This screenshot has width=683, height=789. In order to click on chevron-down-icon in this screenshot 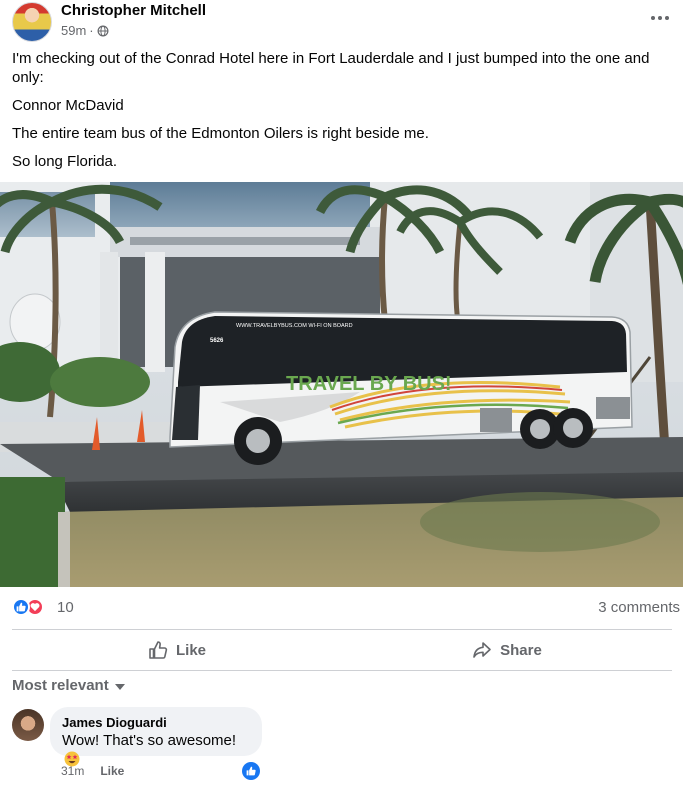, I will do `click(119, 686)`.